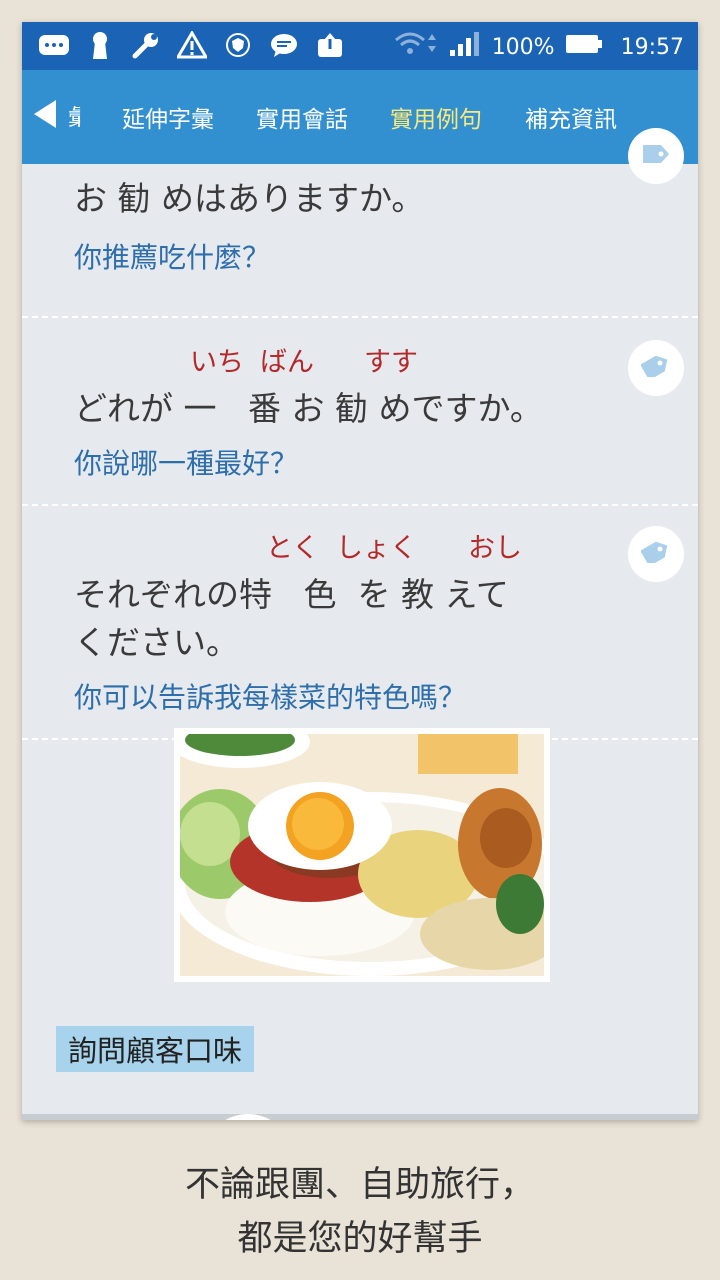 The height and width of the screenshot is (1280, 720). I want to click on warning-icon, so click(192, 45).